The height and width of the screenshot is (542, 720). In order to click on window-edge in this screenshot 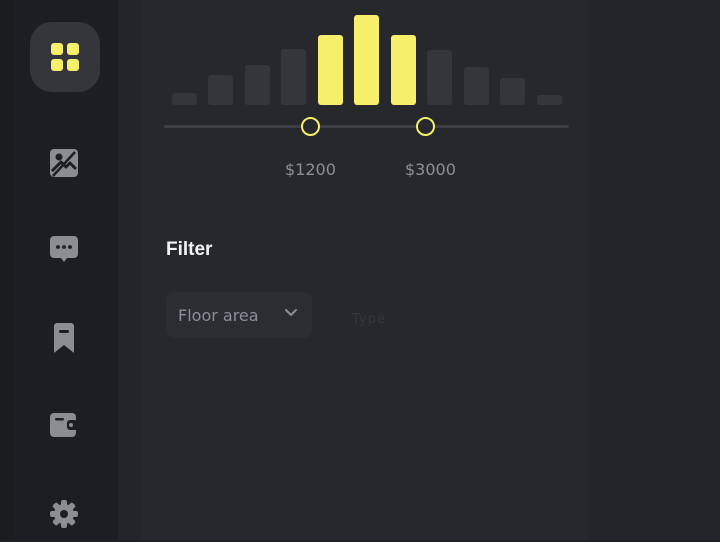, I will do `click(7, 270)`.